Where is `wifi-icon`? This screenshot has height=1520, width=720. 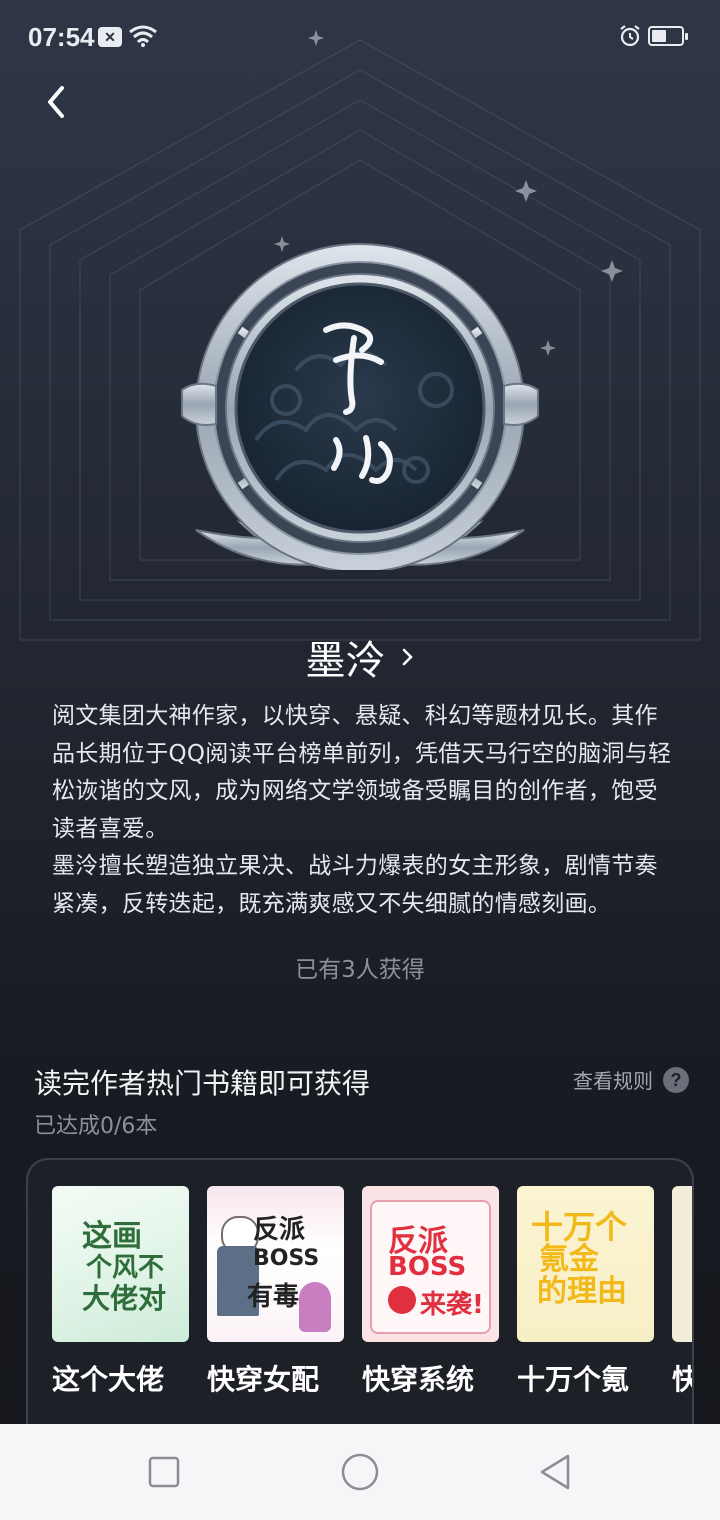
wifi-icon is located at coordinates (143, 36).